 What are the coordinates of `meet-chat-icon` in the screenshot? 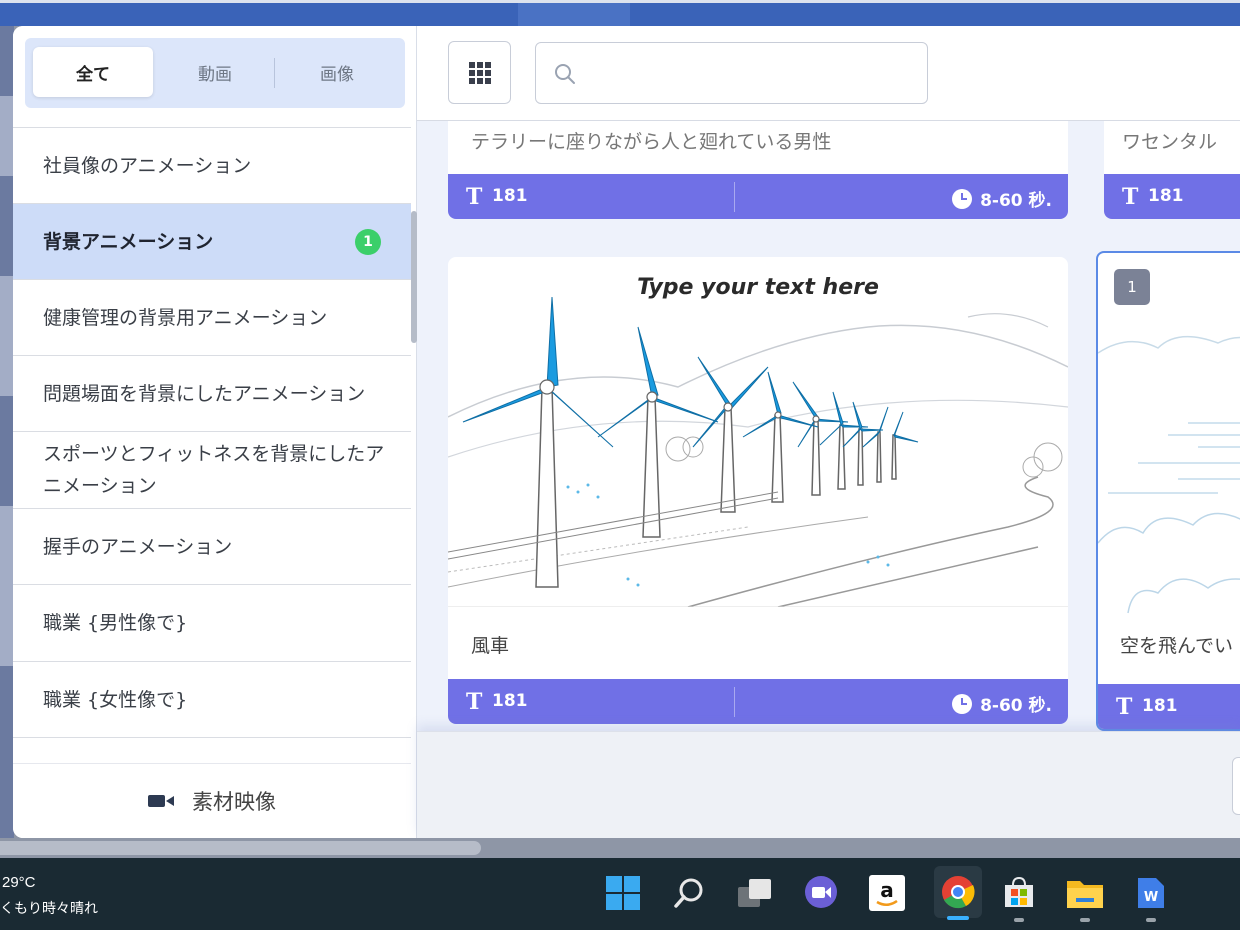 It's located at (821, 892).